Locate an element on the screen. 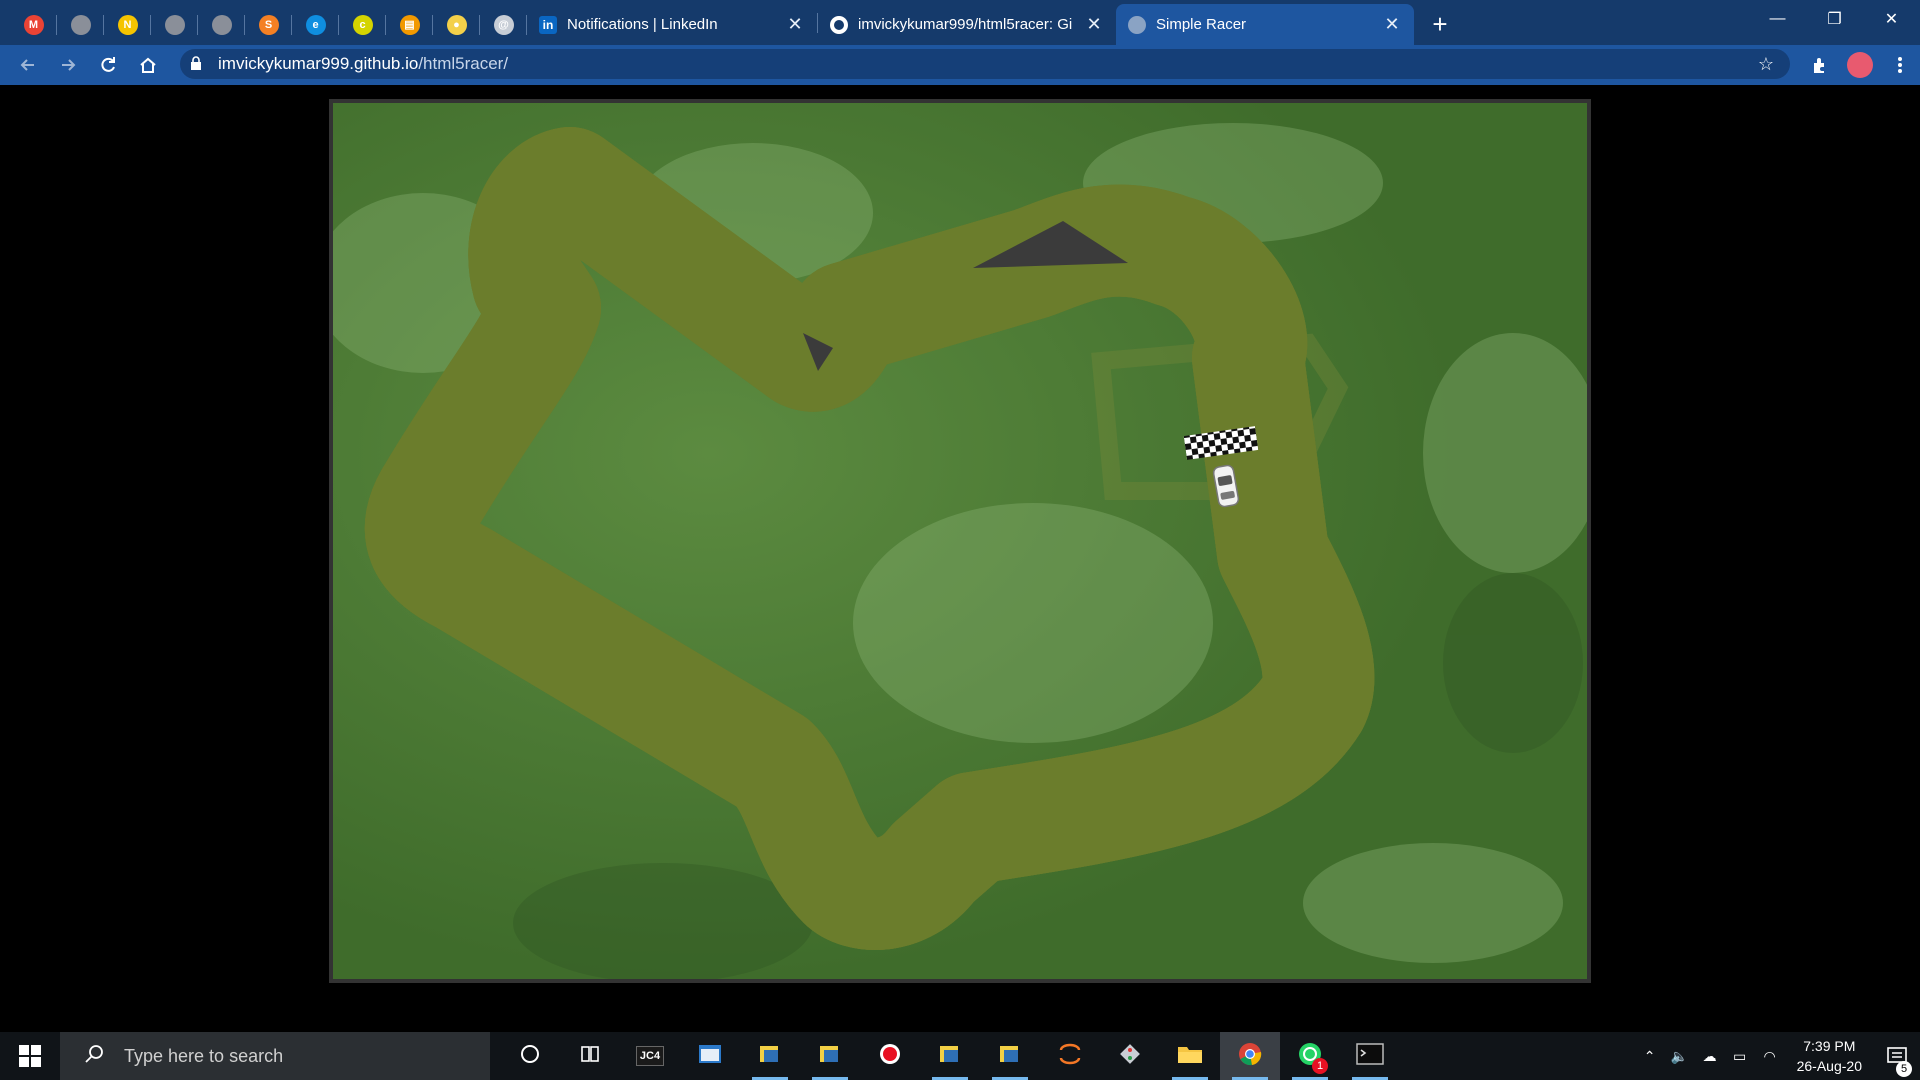 This screenshot has height=1080, width=1920. minimize-button: — is located at coordinates (1777, 19).